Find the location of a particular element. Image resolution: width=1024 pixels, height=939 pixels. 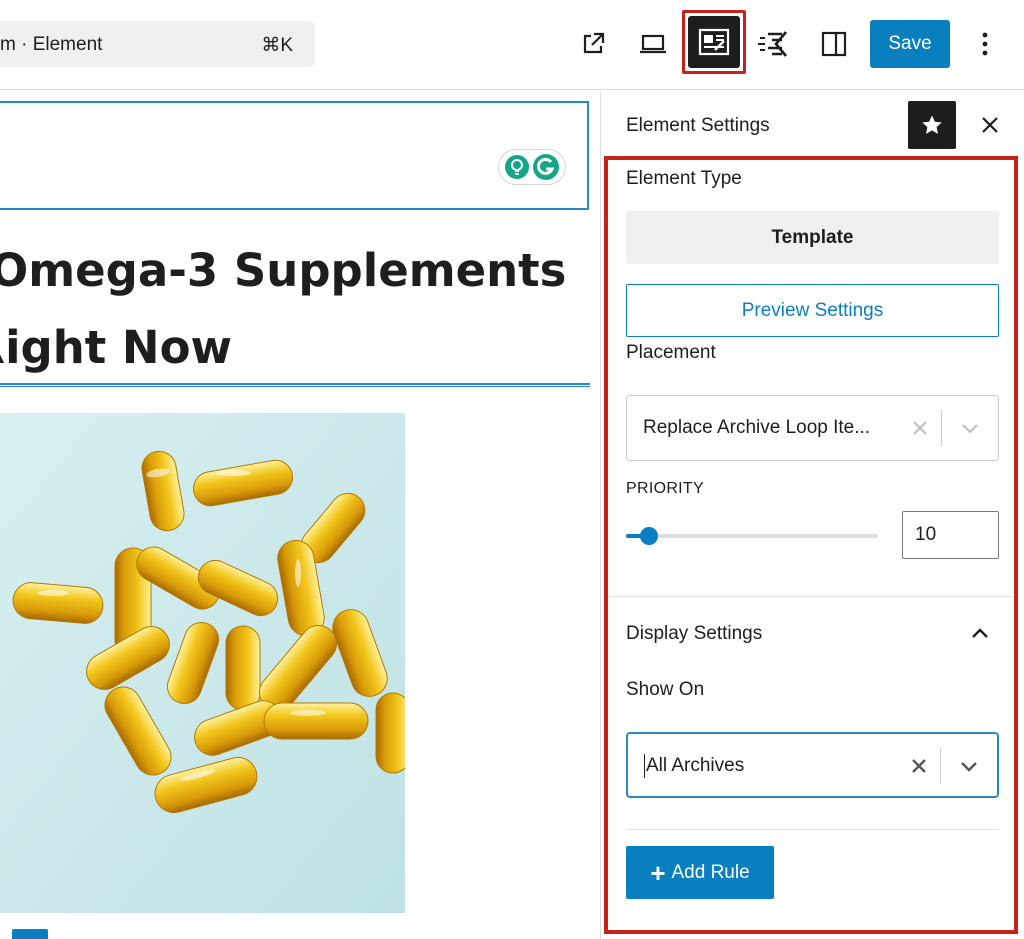

show-on-select: All Archives is located at coordinates (812, 765).